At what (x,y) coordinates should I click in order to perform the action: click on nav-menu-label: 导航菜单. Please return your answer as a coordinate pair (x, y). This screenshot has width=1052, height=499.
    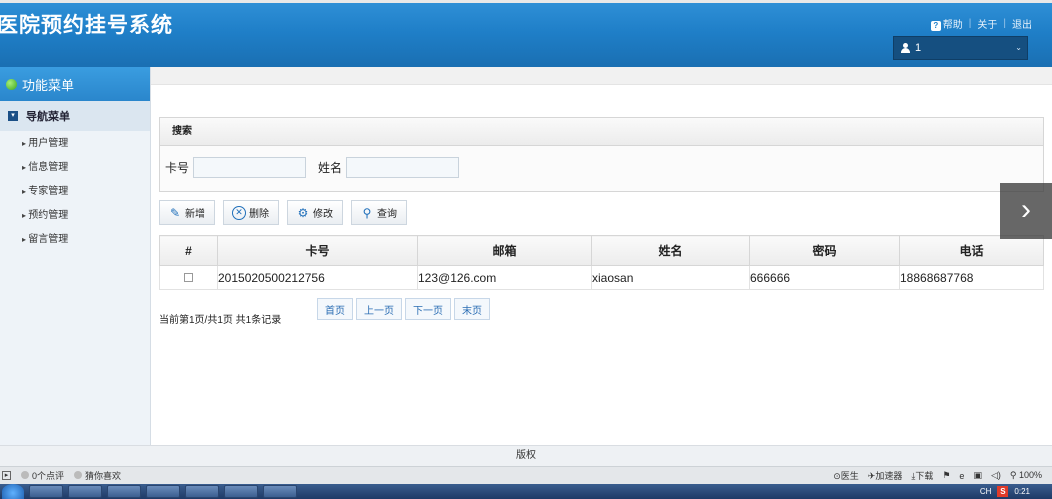
    Looking at the image, I should click on (48, 117).